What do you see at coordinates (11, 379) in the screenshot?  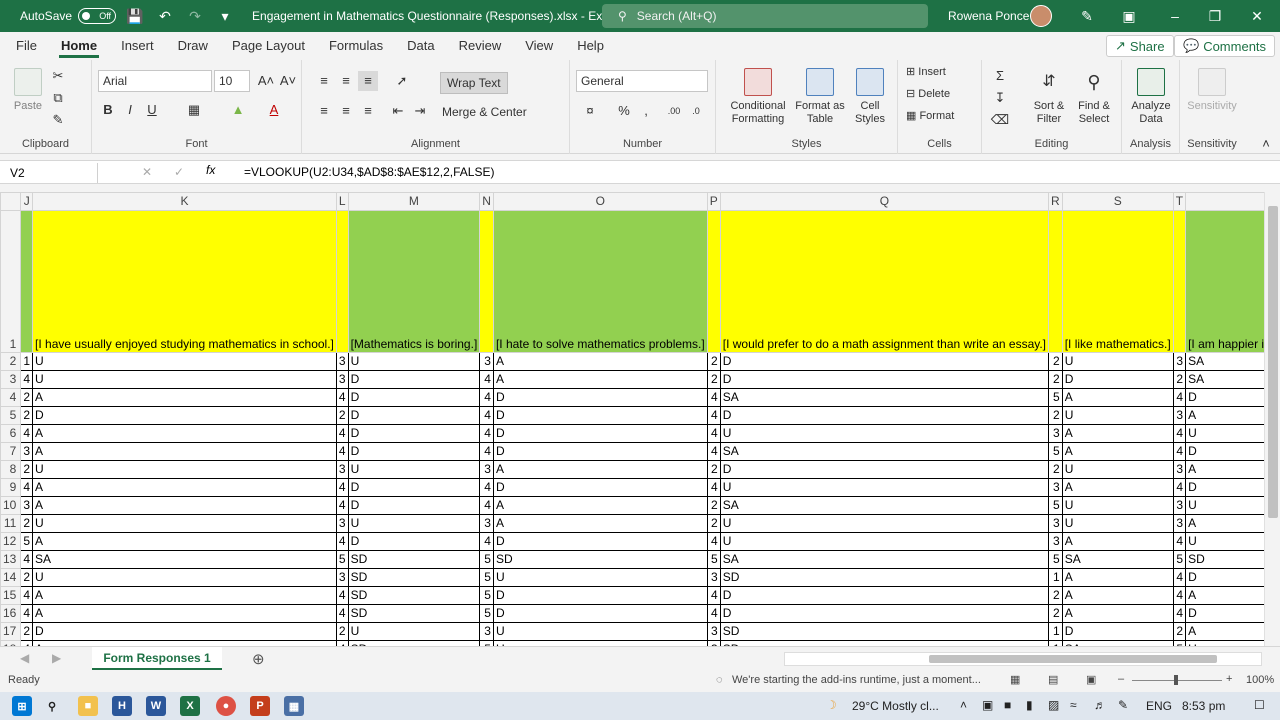 I see `row-header: 3` at bounding box center [11, 379].